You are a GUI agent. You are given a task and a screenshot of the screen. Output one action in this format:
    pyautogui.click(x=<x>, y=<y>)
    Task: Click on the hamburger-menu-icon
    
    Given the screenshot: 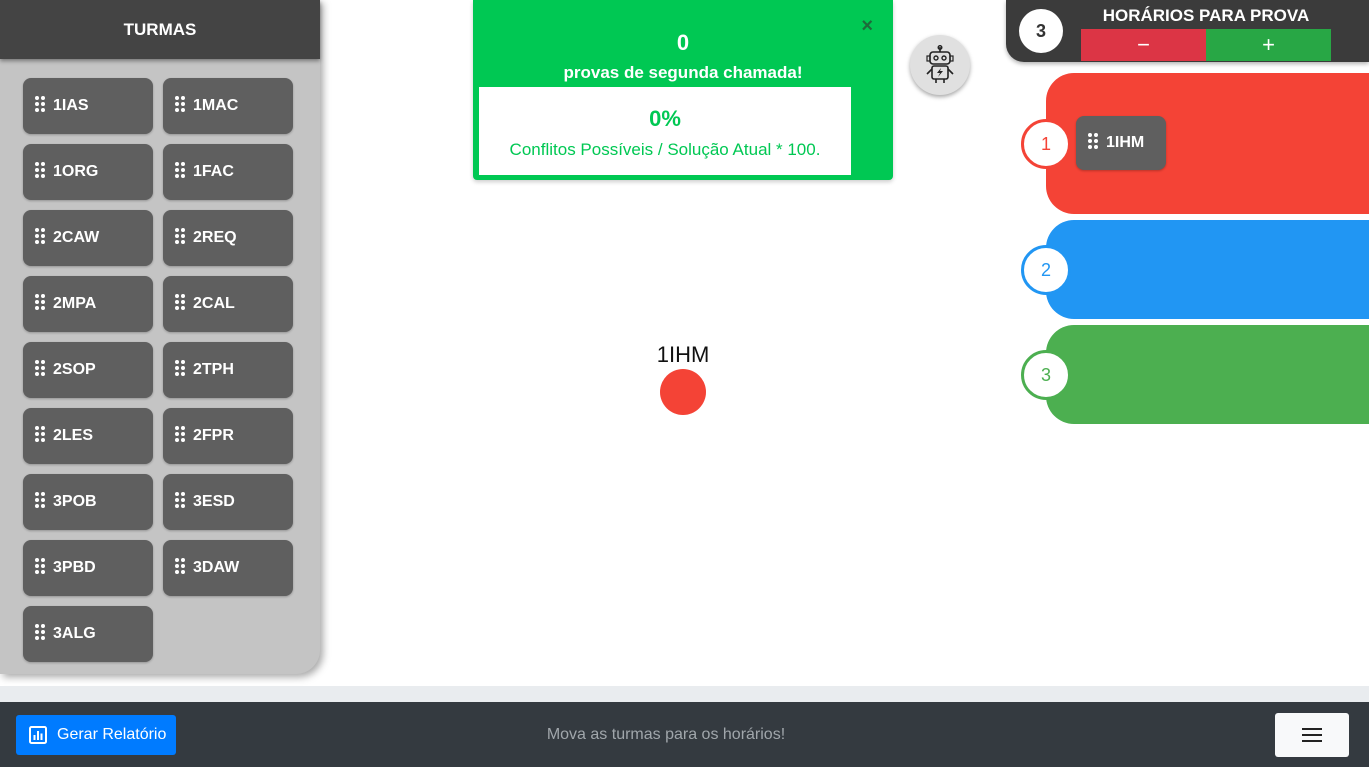 What is the action you would take?
    pyautogui.click(x=1312, y=735)
    